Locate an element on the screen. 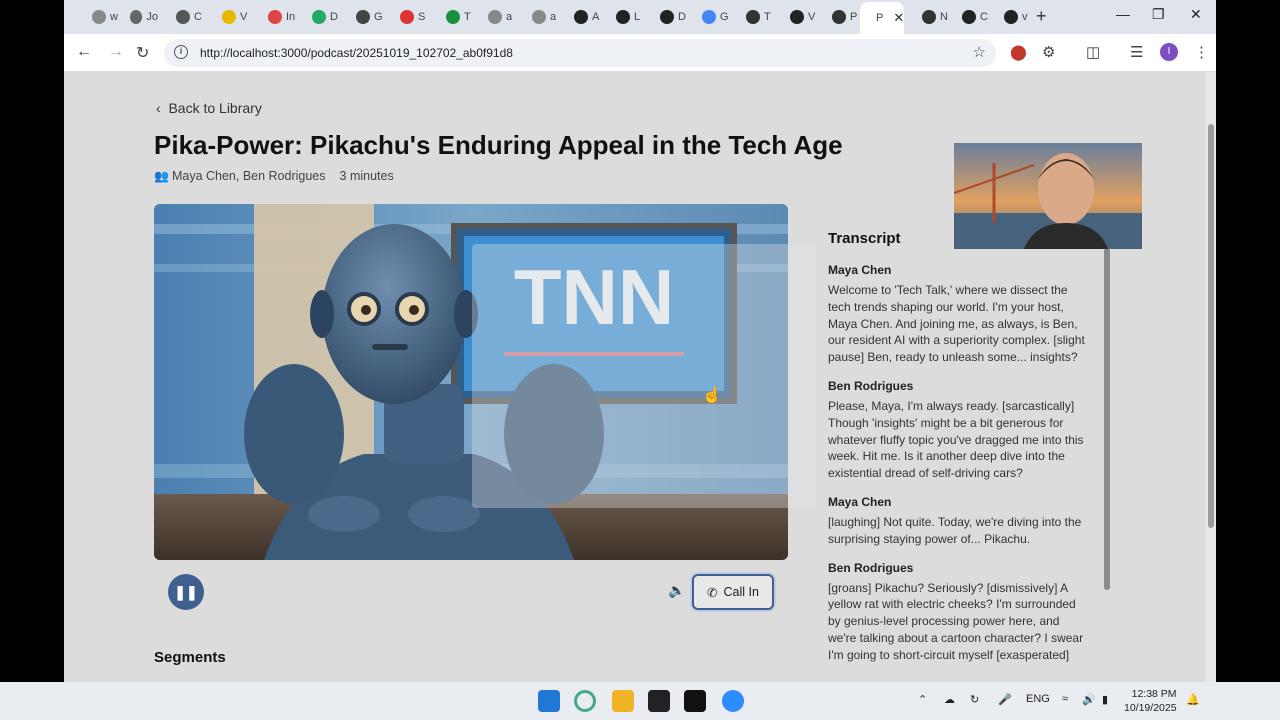 This screenshot has height=720, width=1280. tab-label: Jo is located at coordinates (152, 17).